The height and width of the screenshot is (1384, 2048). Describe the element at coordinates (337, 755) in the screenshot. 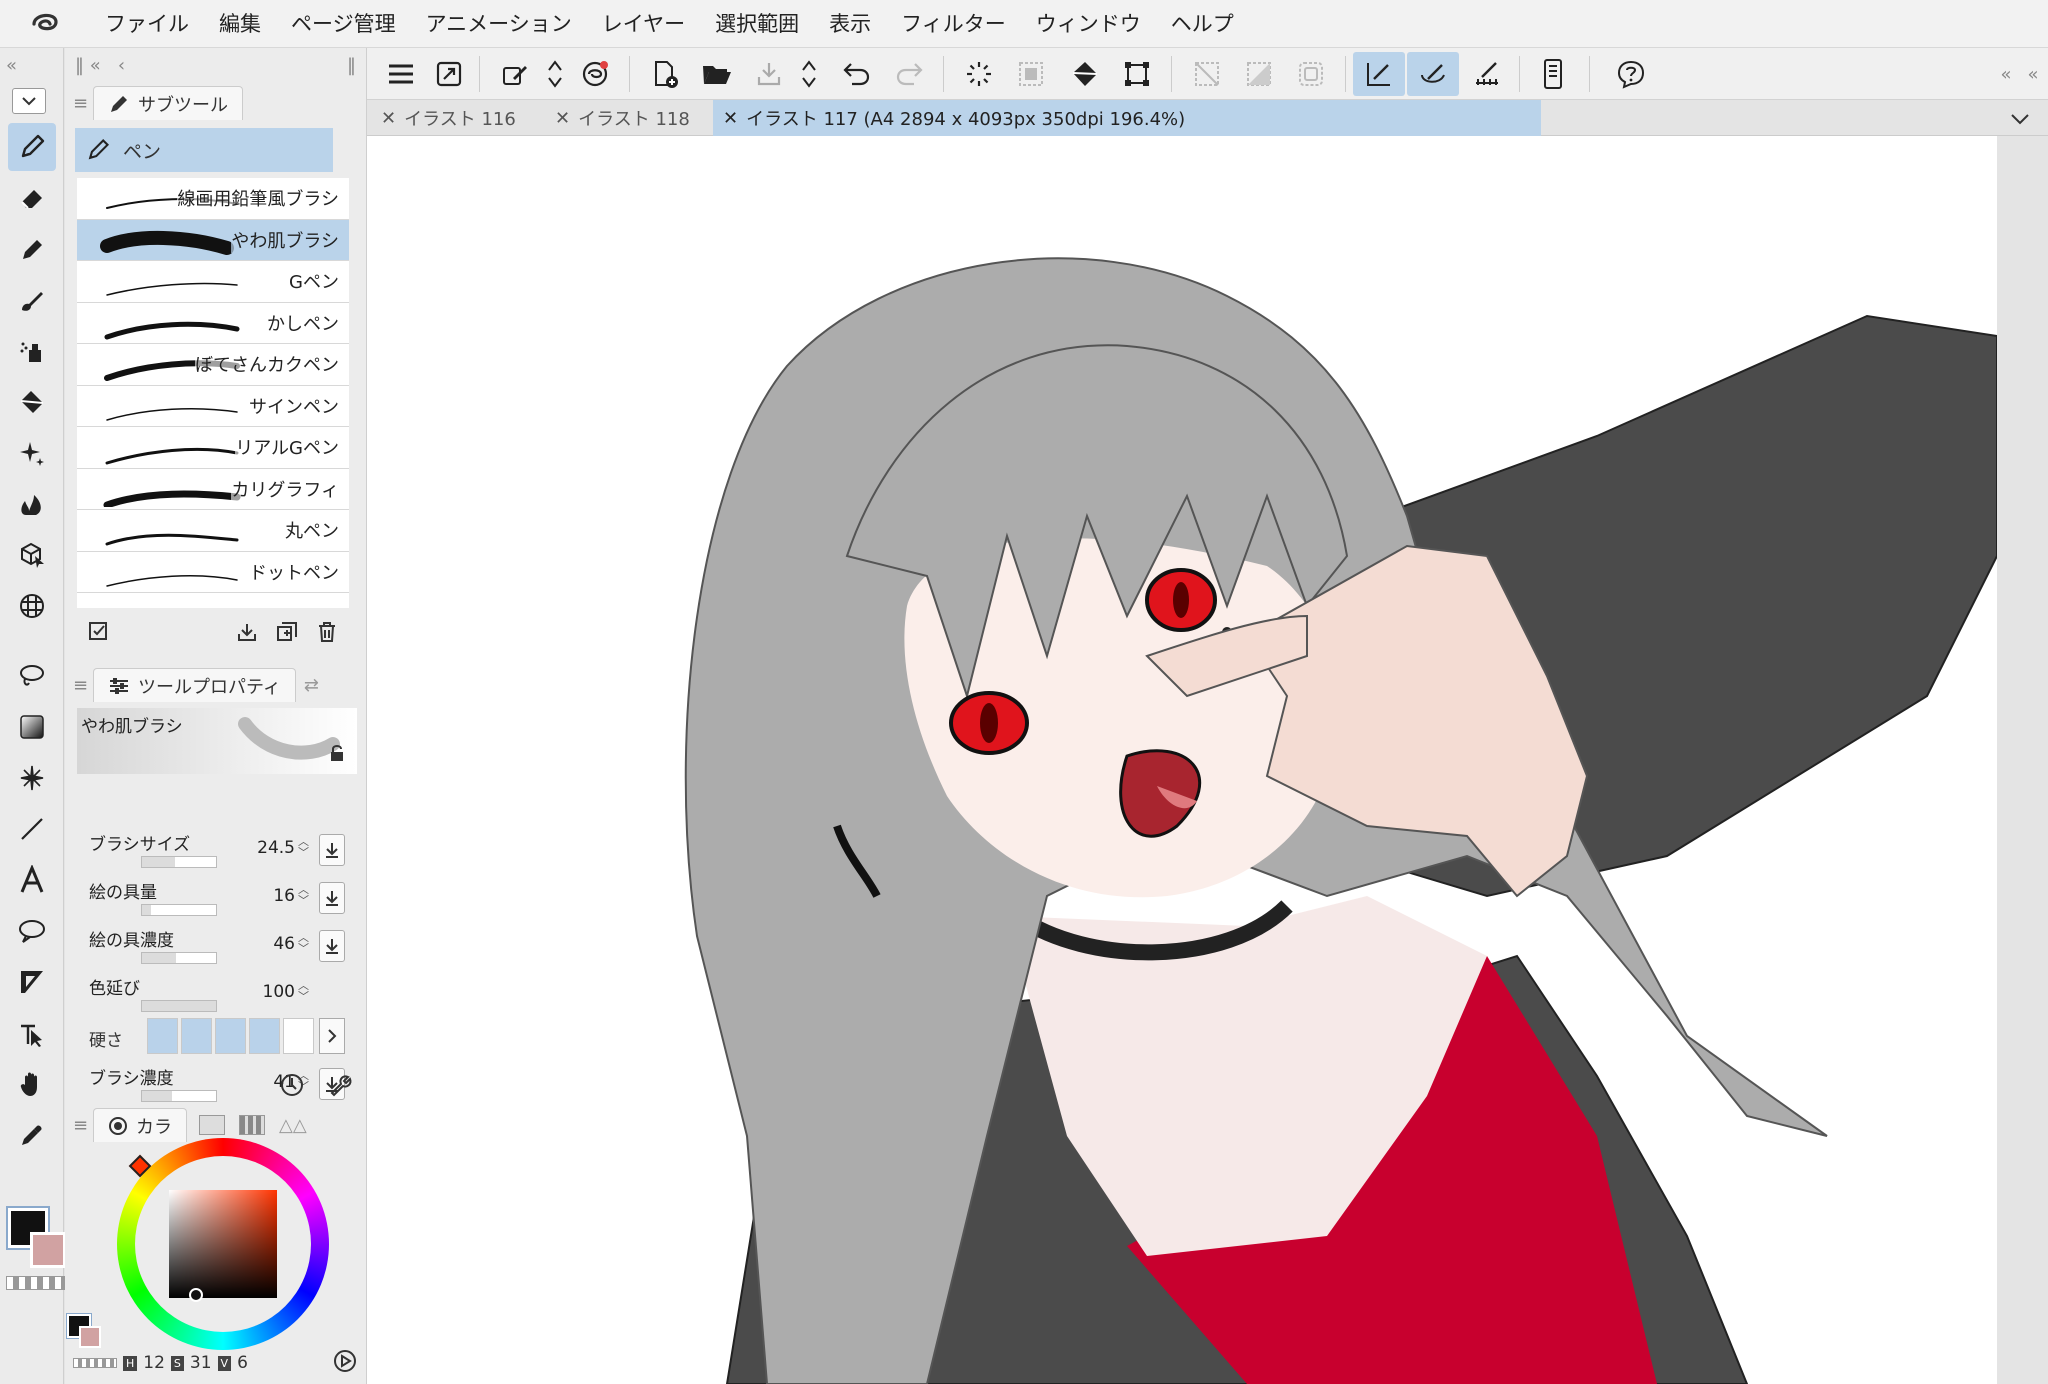

I see `lock-icon` at that location.